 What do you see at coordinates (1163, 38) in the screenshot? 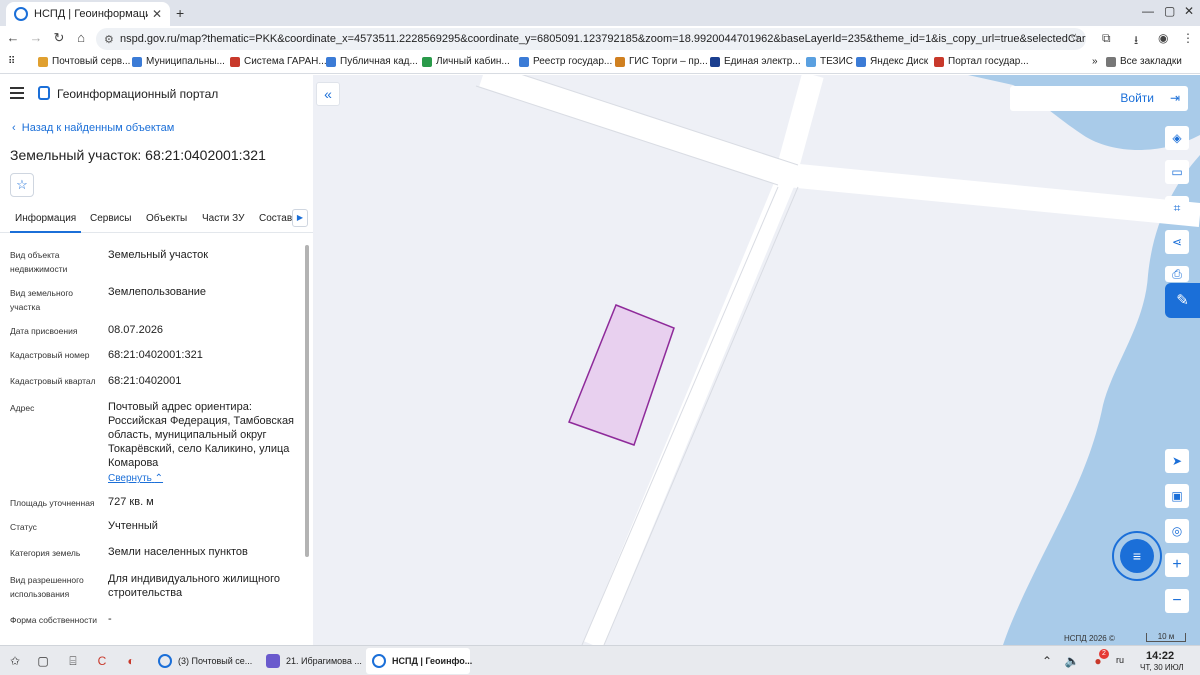
I see `profile-icon: ◉` at bounding box center [1163, 38].